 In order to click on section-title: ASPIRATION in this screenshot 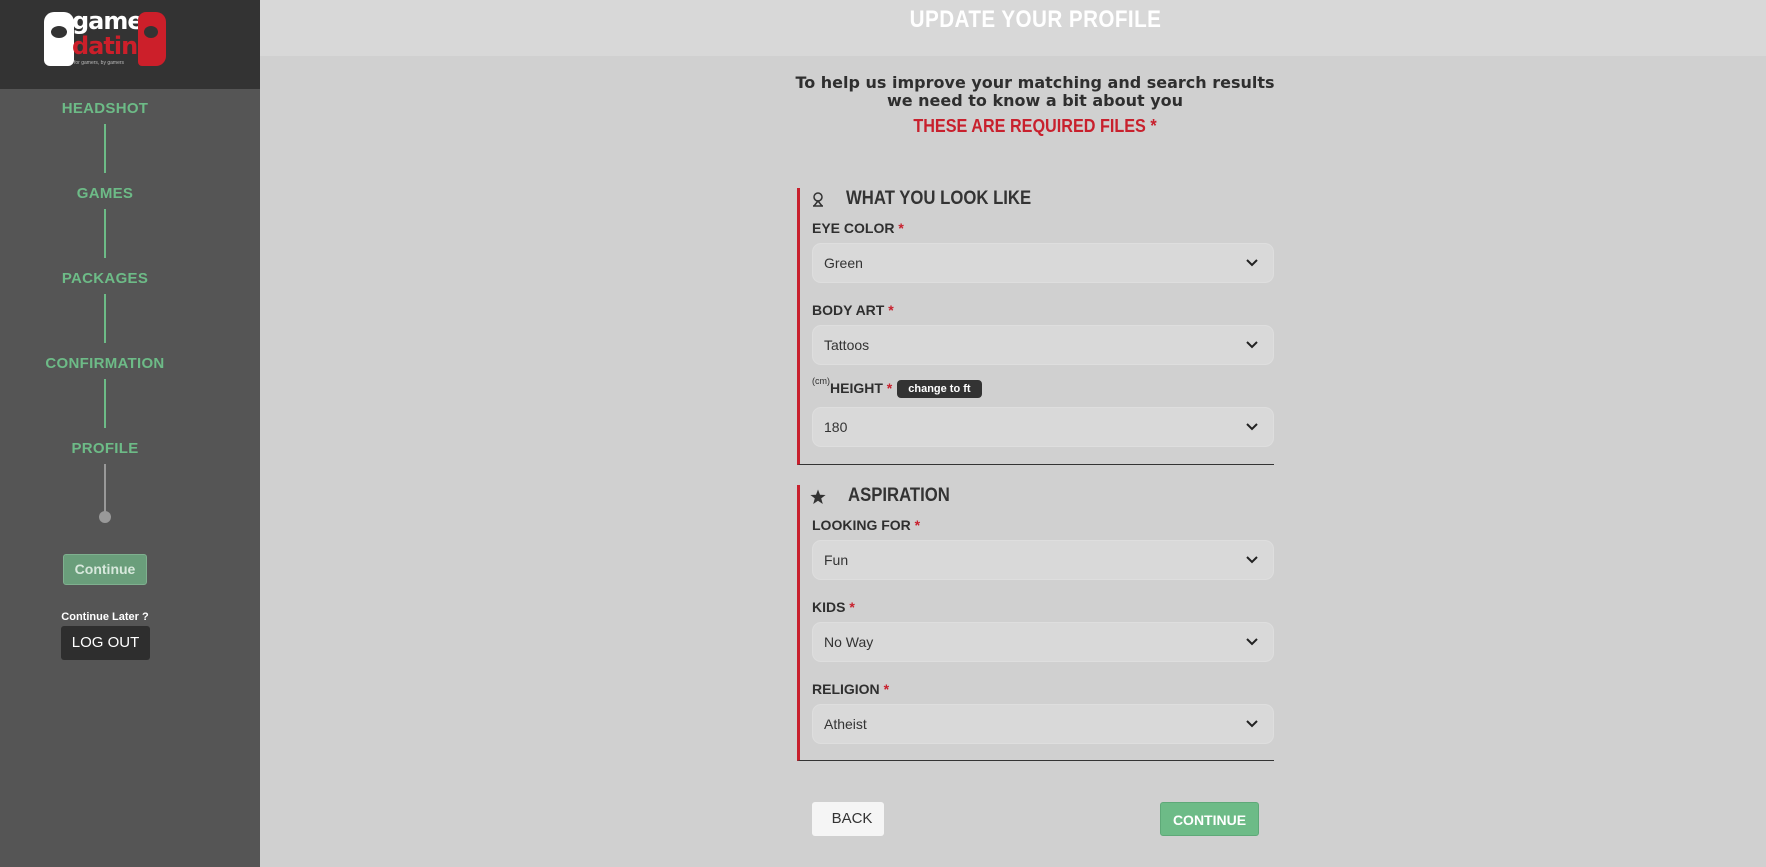, I will do `click(899, 495)`.